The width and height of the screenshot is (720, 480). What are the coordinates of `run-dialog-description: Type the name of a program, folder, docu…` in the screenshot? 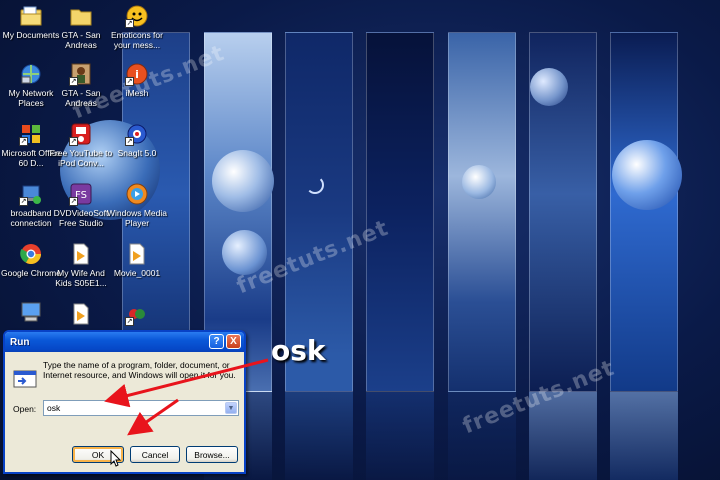 It's located at (139, 370).